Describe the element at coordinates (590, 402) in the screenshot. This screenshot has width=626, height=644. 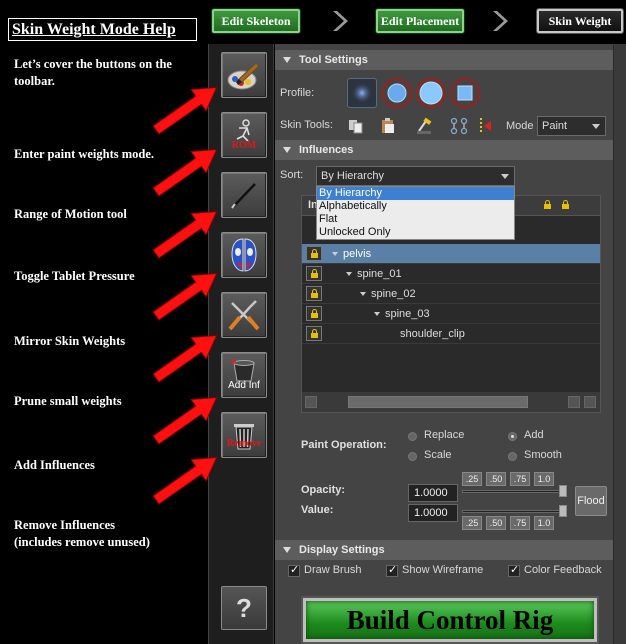
I see `scroll-right-end-icon` at that location.